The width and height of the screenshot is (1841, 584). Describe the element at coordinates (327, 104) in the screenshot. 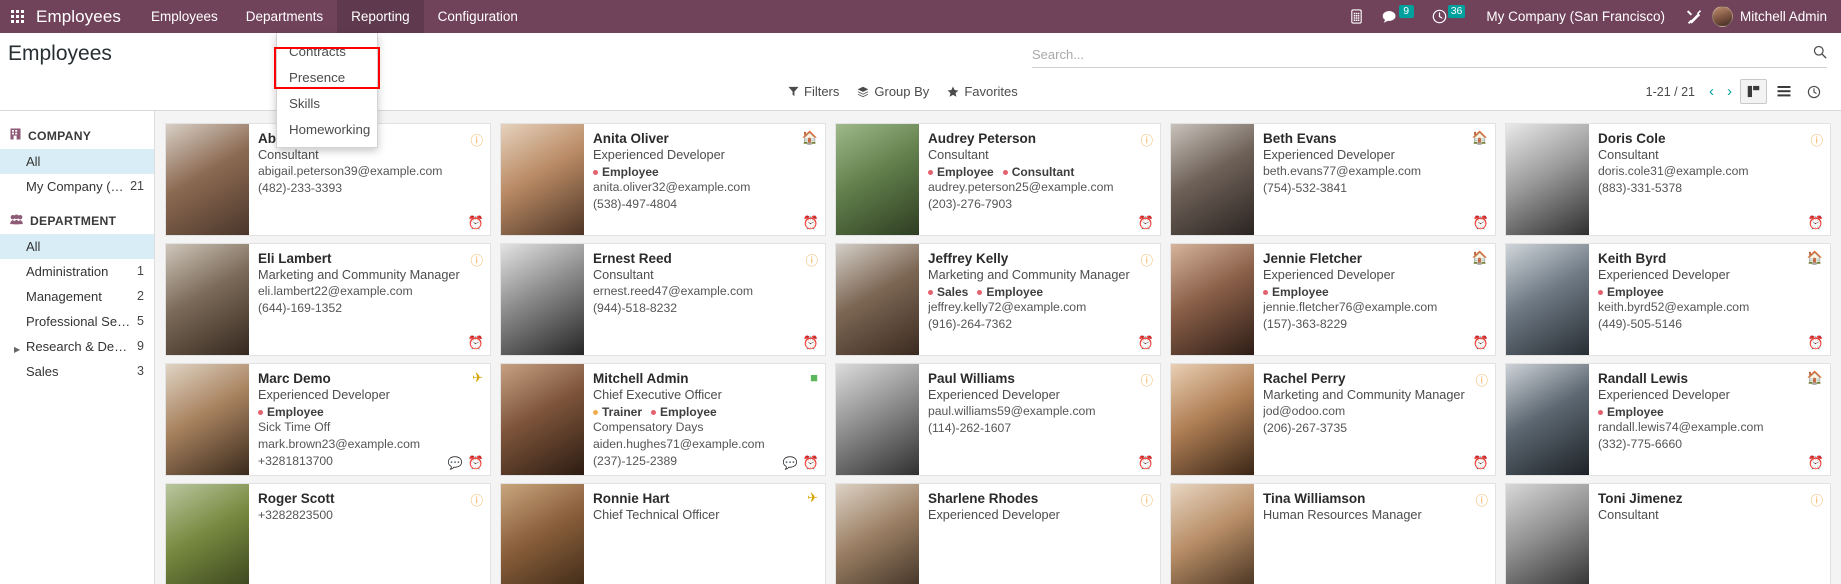

I see `dropdown-item-skills: Skills` at that location.